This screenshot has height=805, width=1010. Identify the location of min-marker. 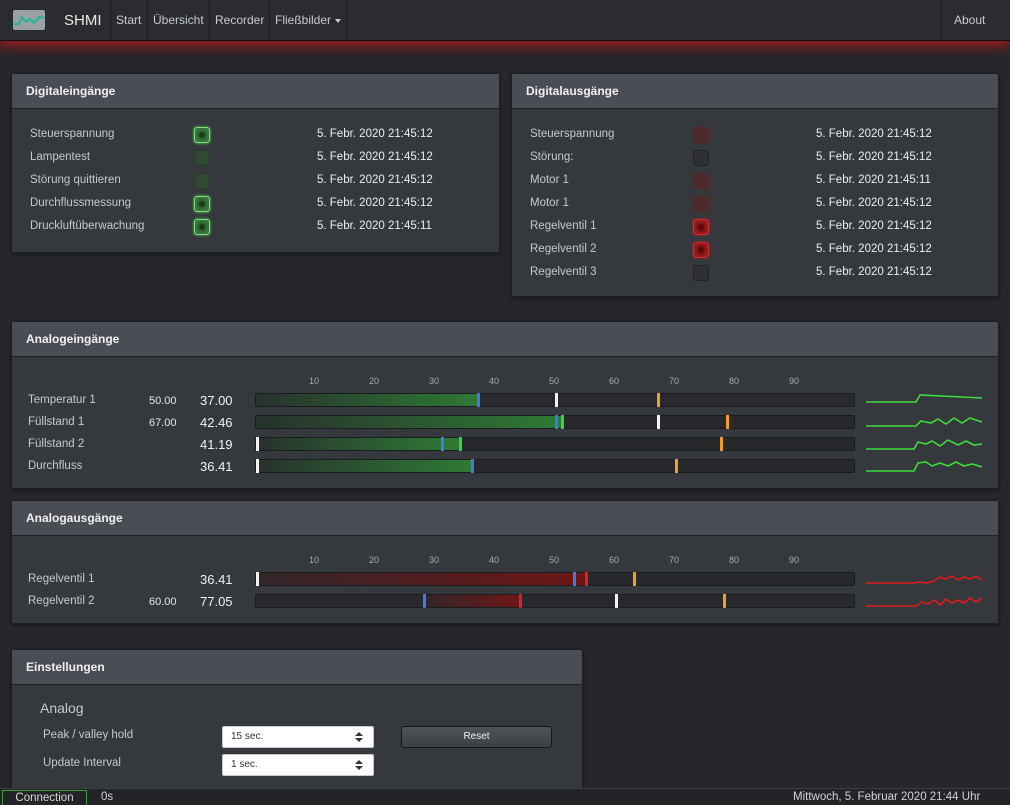
(258, 444).